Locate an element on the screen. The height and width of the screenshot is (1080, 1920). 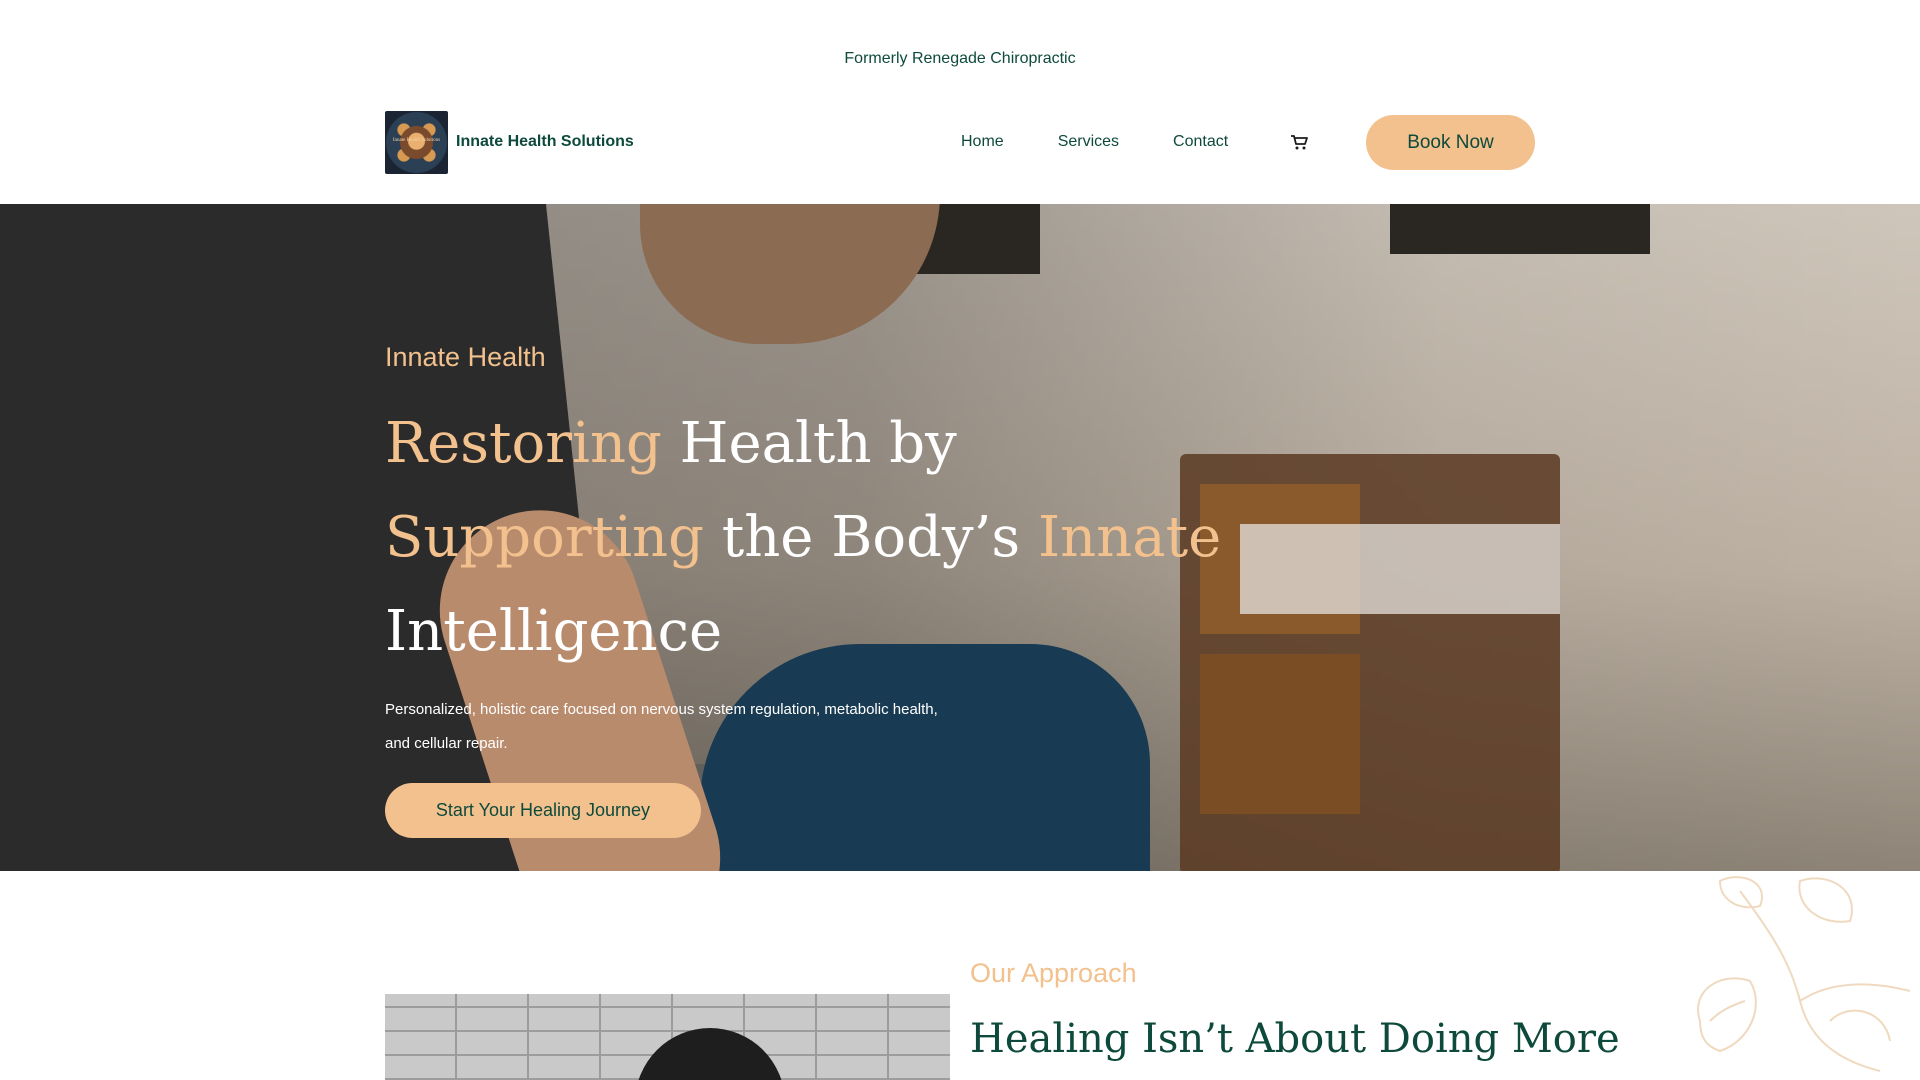
nav-home: Home is located at coordinates (982, 142).